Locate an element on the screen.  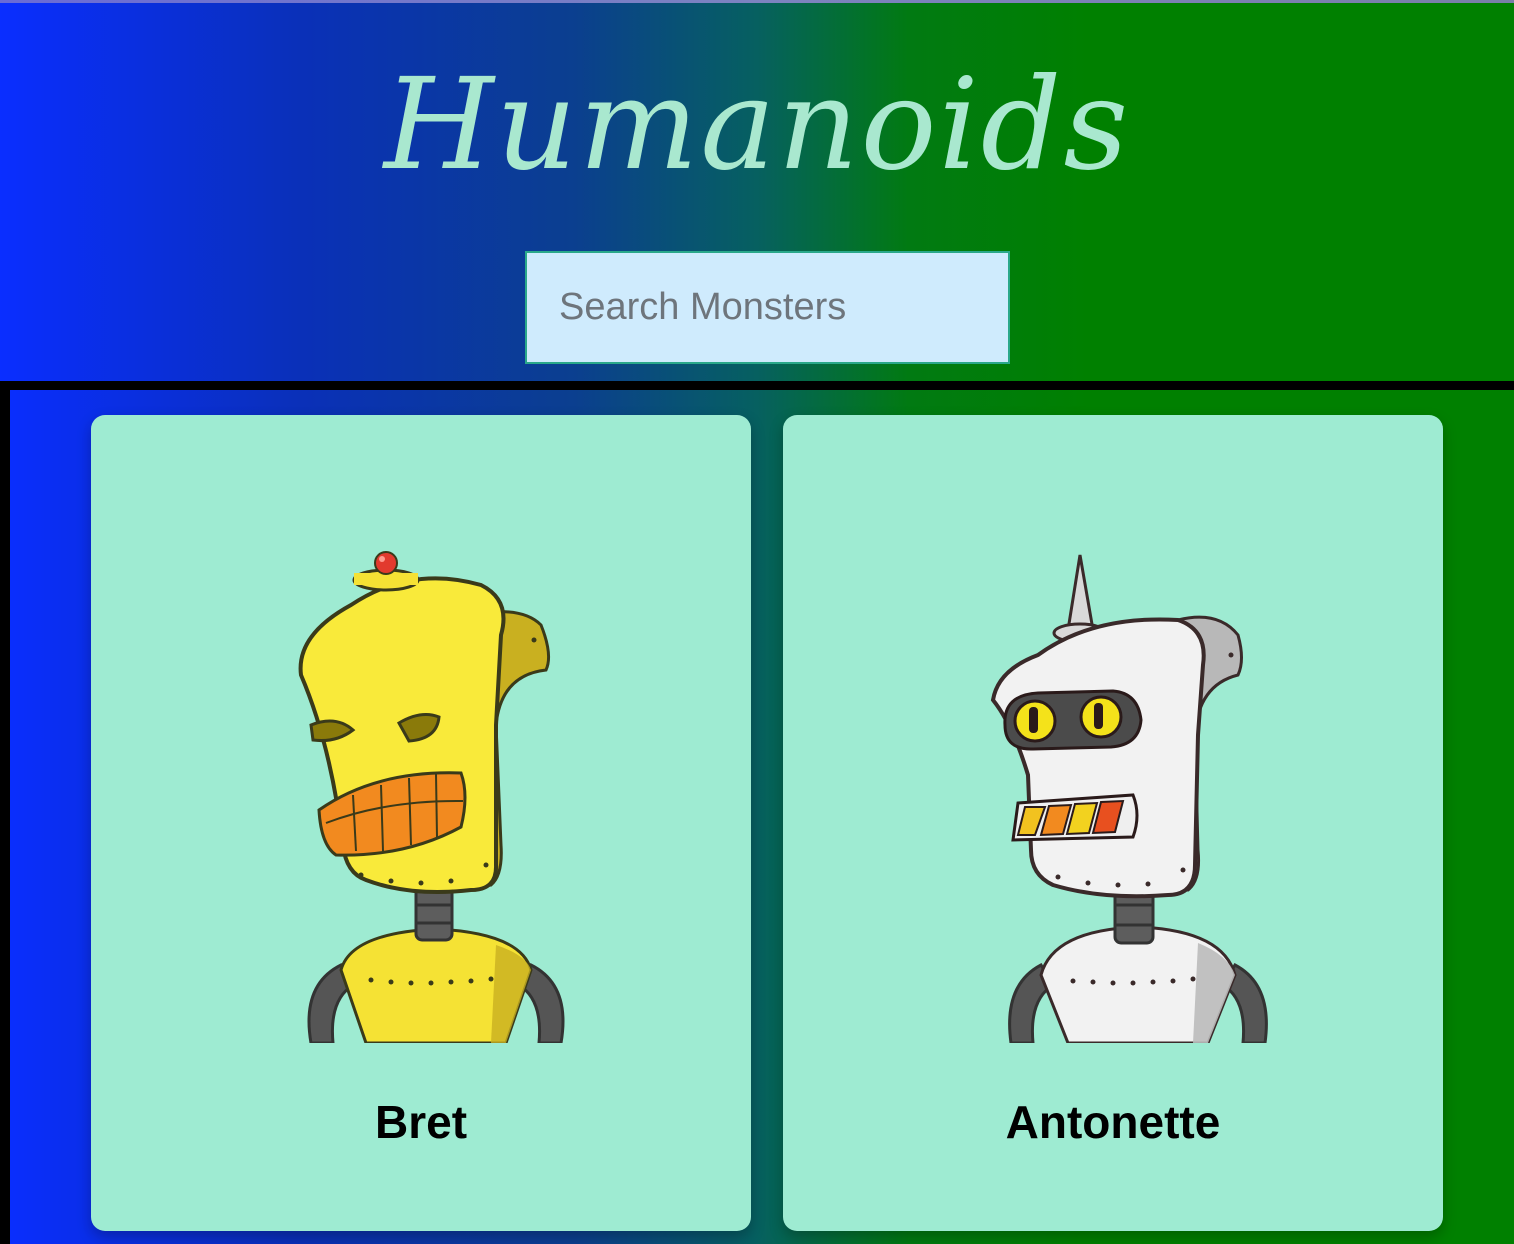
search-input is located at coordinates (767, 307).